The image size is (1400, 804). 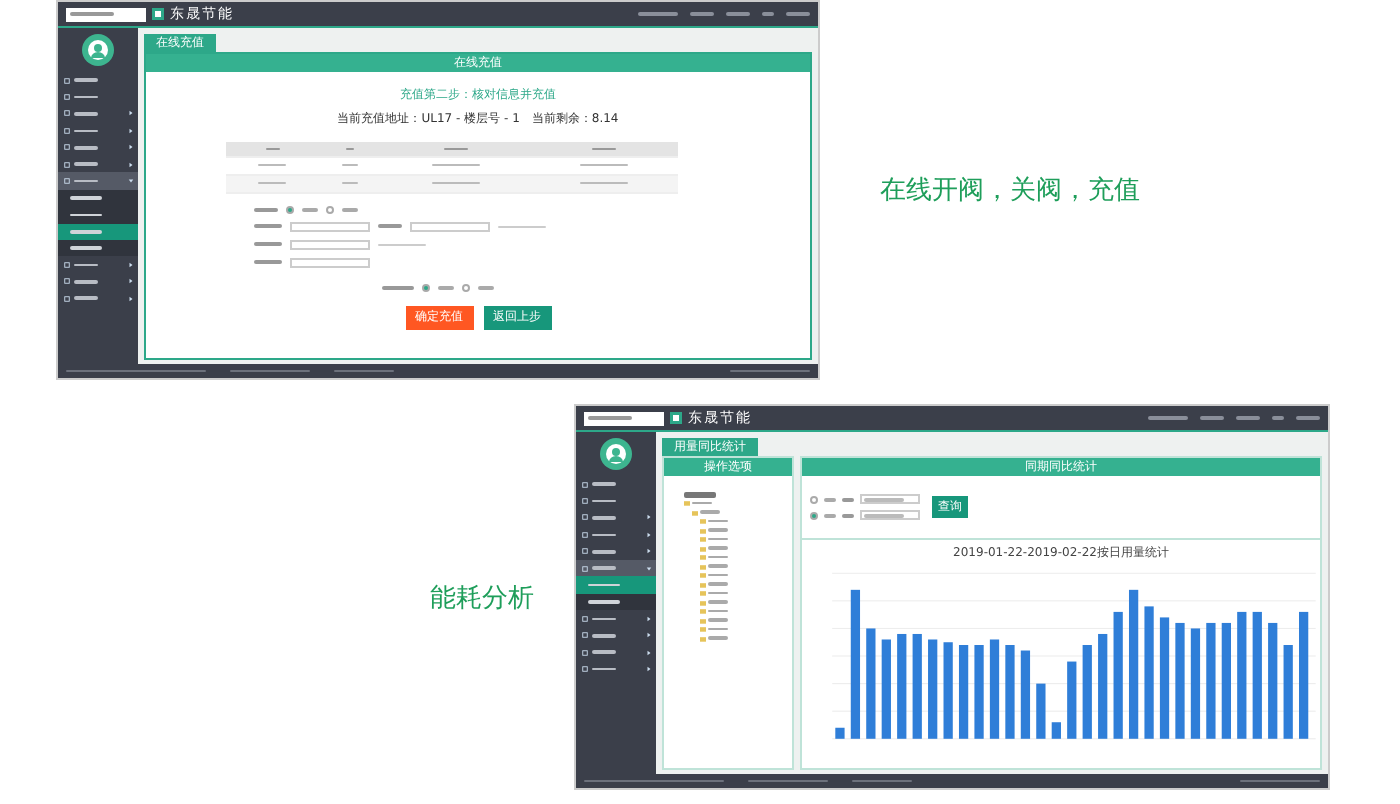 I want to click on submenu-item, so click(x=98, y=215).